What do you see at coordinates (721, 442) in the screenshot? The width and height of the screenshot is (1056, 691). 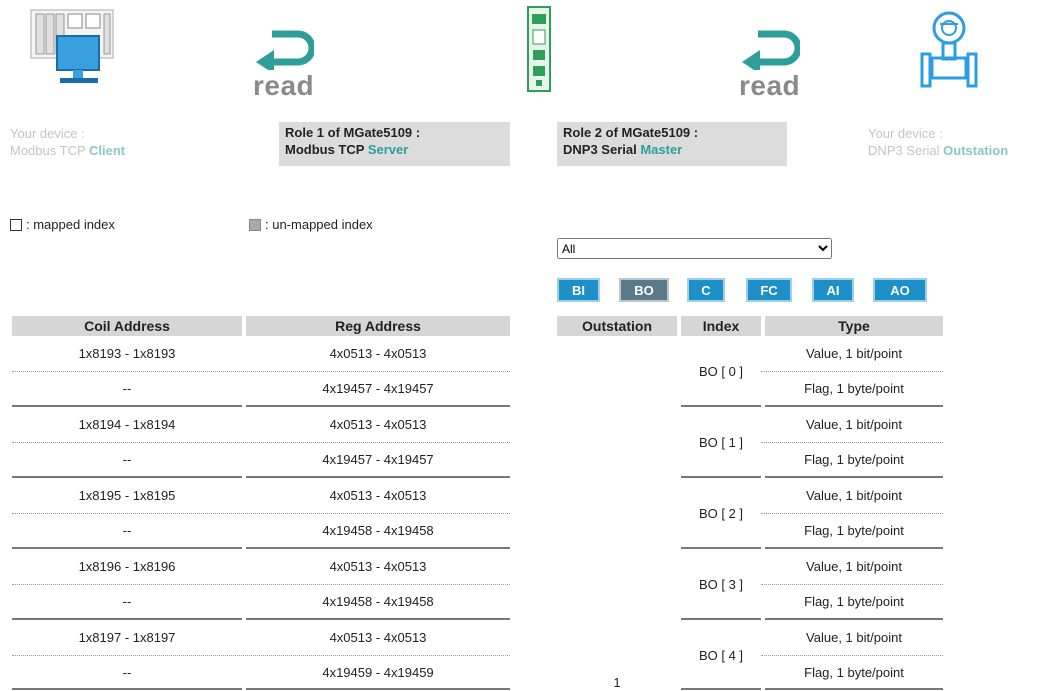 I see `index-cell: BO [ 1 ]` at bounding box center [721, 442].